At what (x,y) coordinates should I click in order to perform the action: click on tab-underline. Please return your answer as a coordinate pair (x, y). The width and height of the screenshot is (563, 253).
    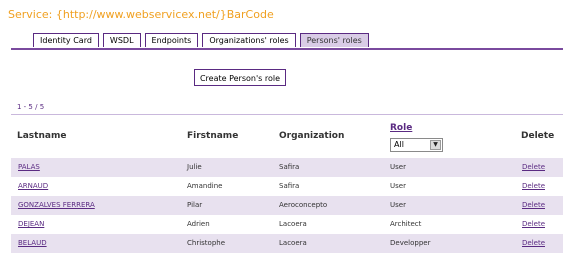
    Looking at the image, I should click on (287, 49).